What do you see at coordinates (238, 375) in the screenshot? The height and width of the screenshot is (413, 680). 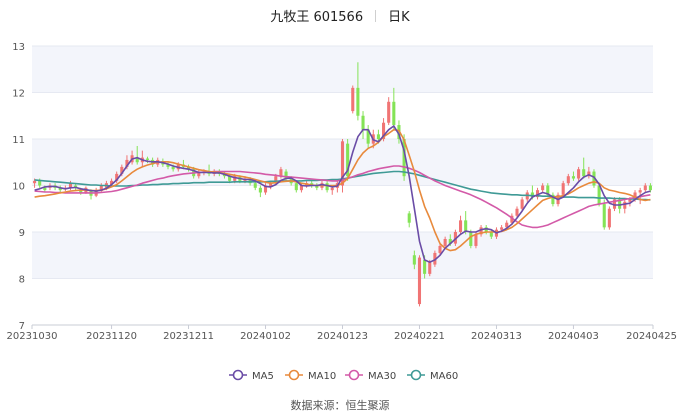 I see `legend-marker-ma5` at bounding box center [238, 375].